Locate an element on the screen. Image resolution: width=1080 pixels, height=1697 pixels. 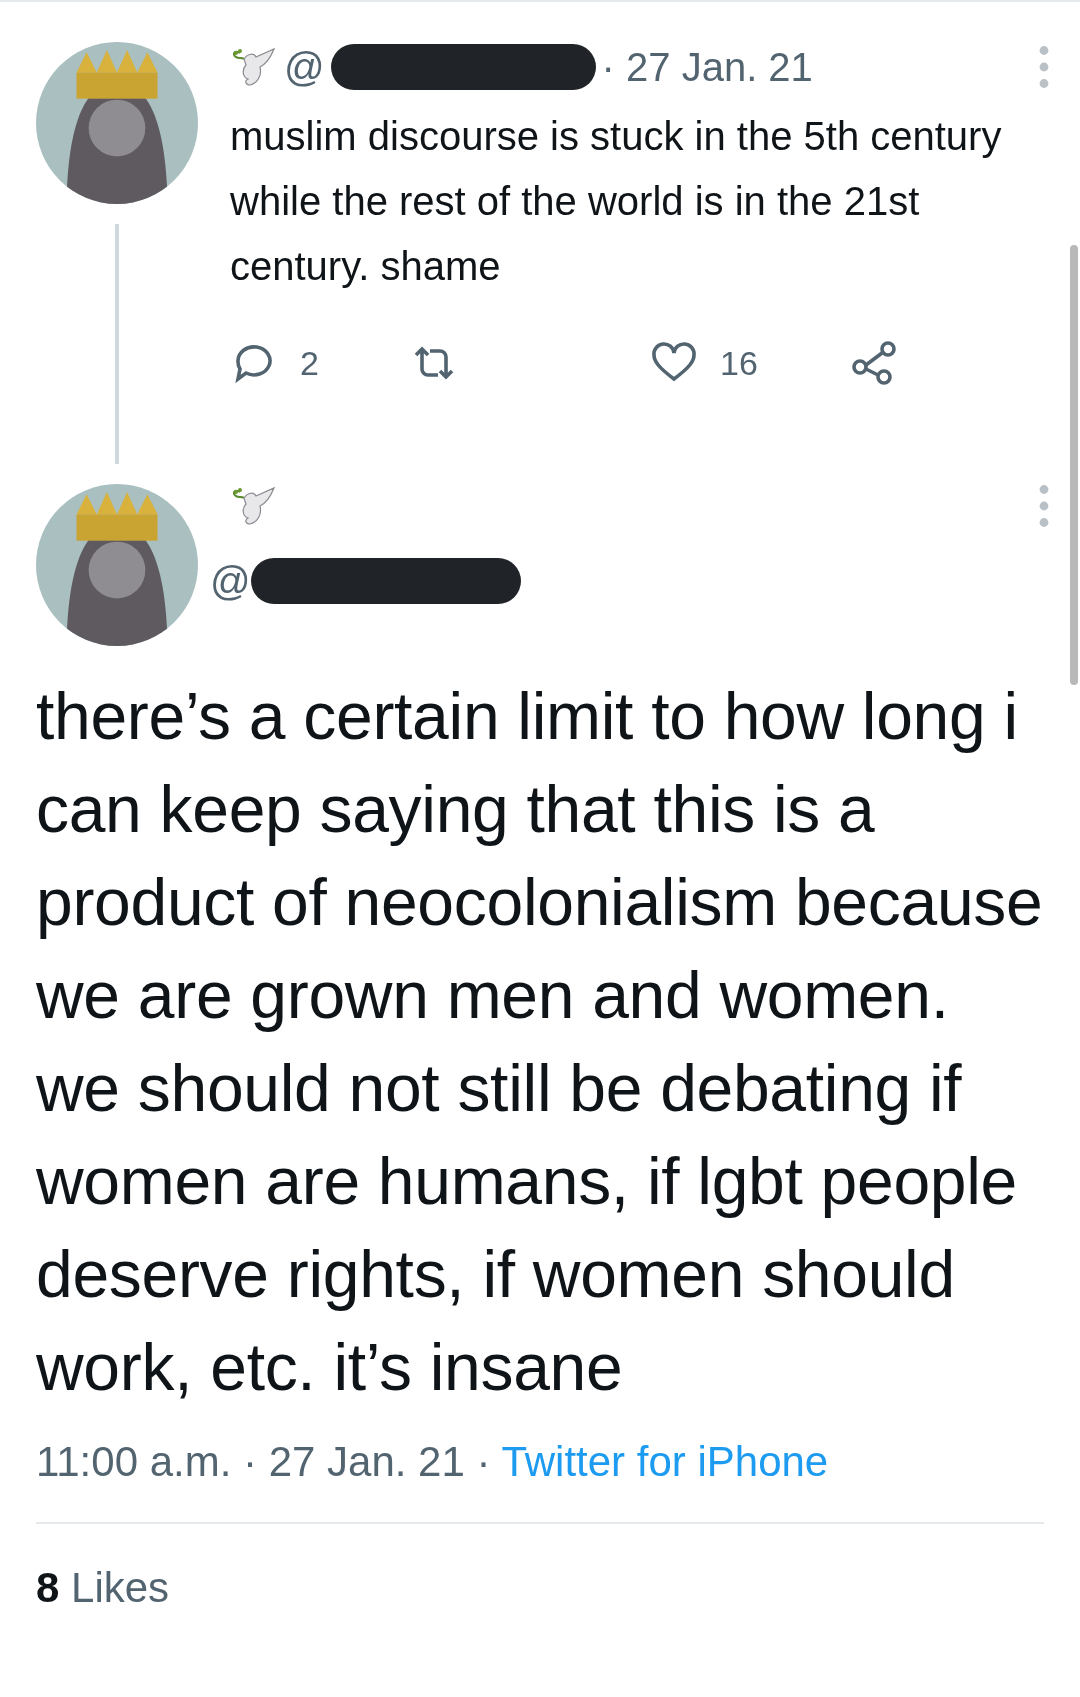
tweet-text: muslim discourse is stuck in the 5th century while the rest of the world is in the 21st century. shame is located at coordinates (616, 201).